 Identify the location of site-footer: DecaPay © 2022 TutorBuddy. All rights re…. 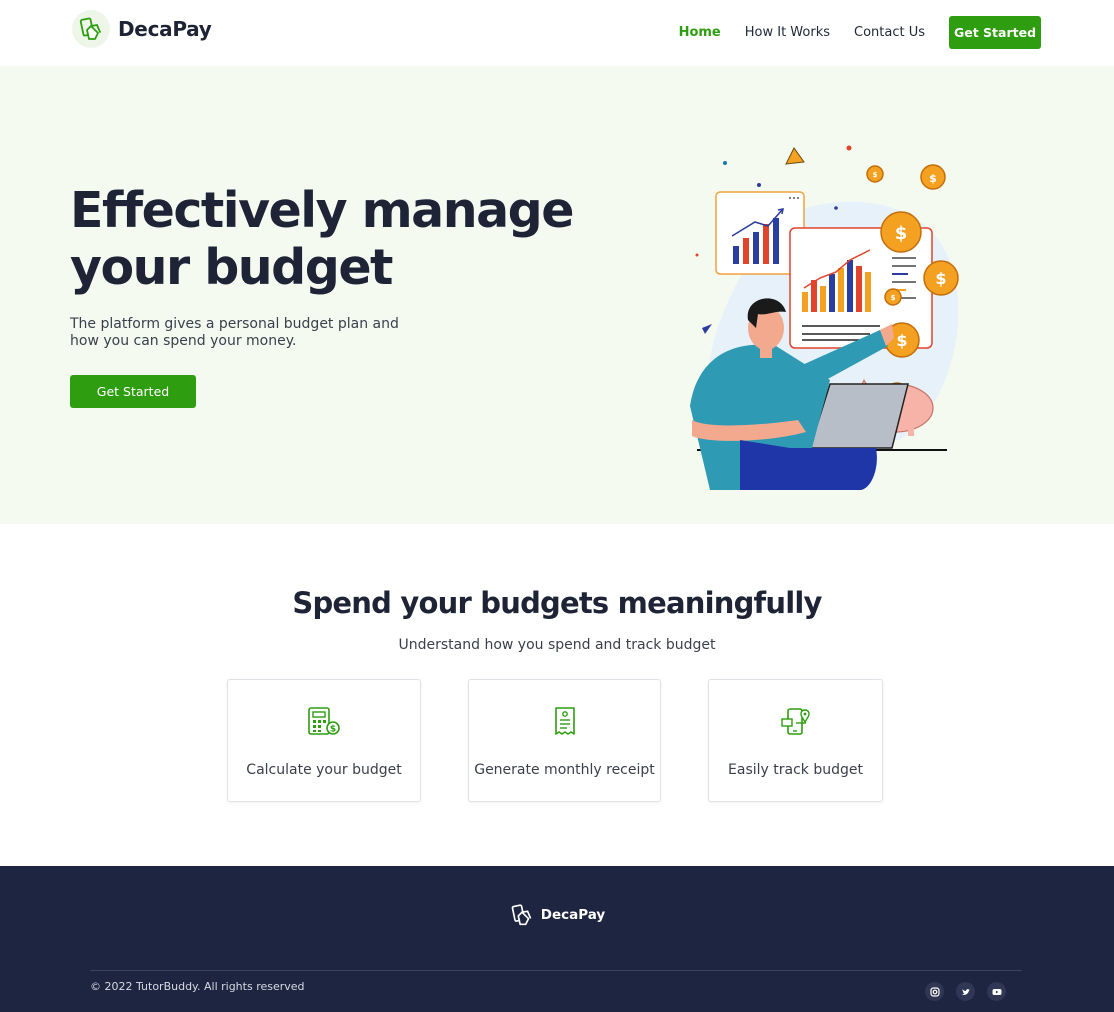
(557, 939).